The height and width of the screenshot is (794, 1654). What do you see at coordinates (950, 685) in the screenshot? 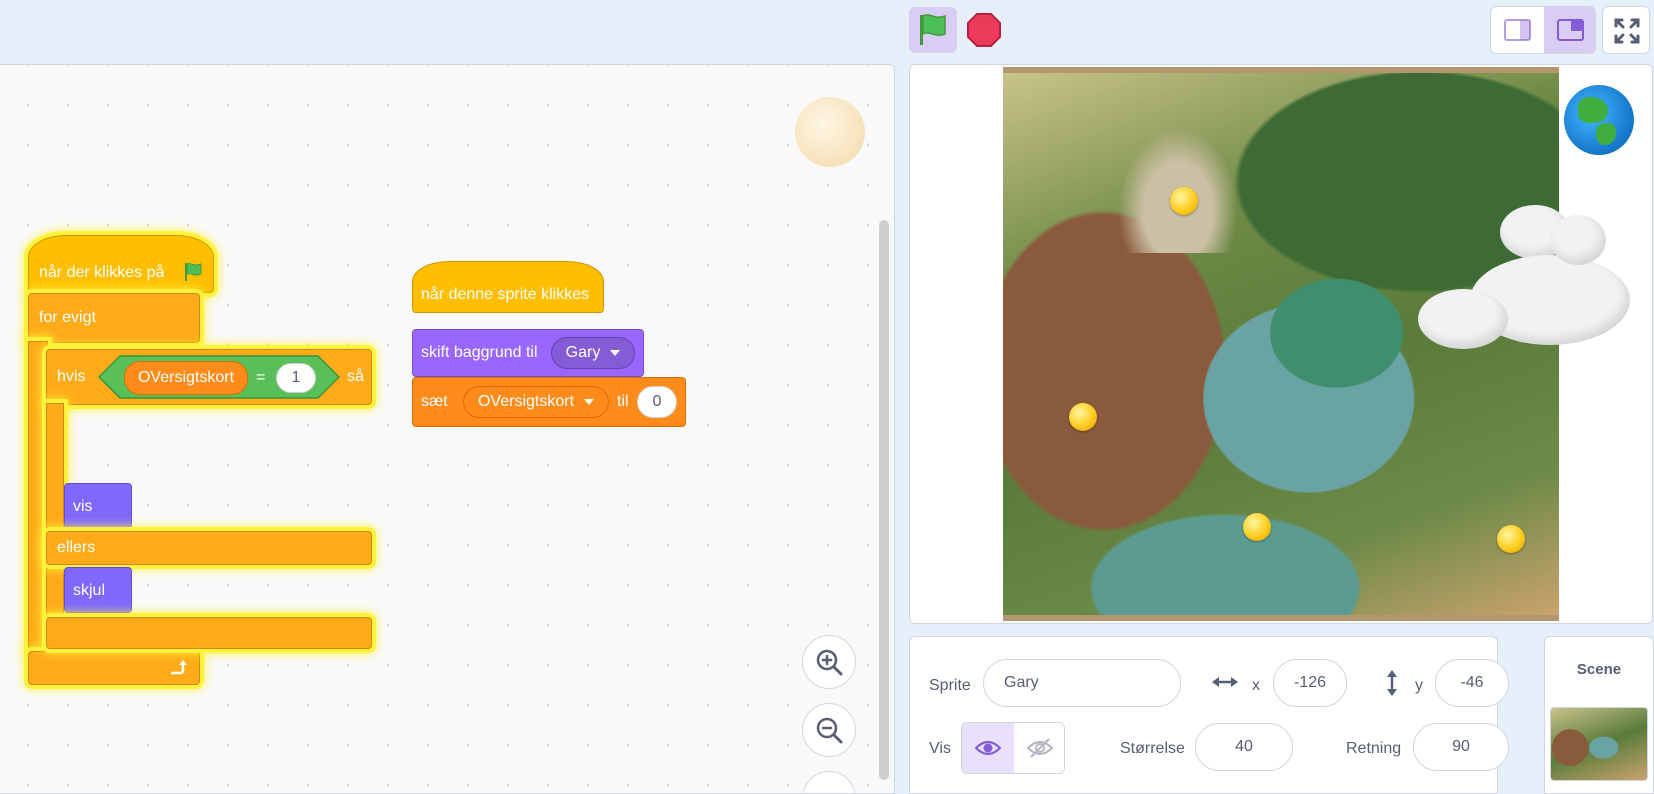
I see `sprite-label: Sprite` at bounding box center [950, 685].